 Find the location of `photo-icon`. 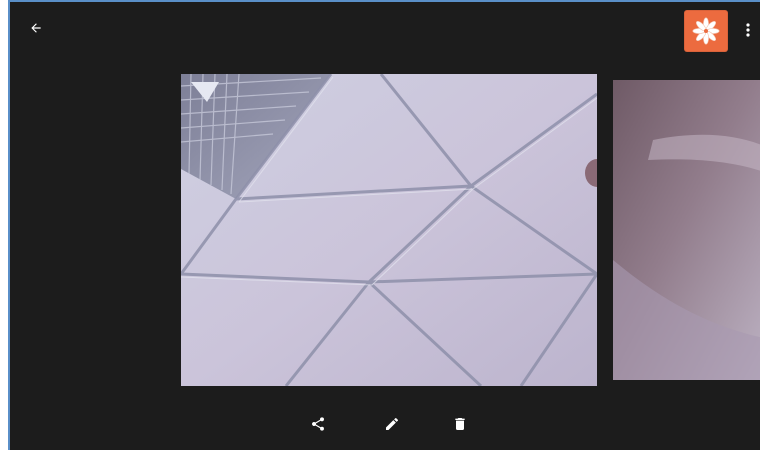

photo-icon is located at coordinates (686, 230).